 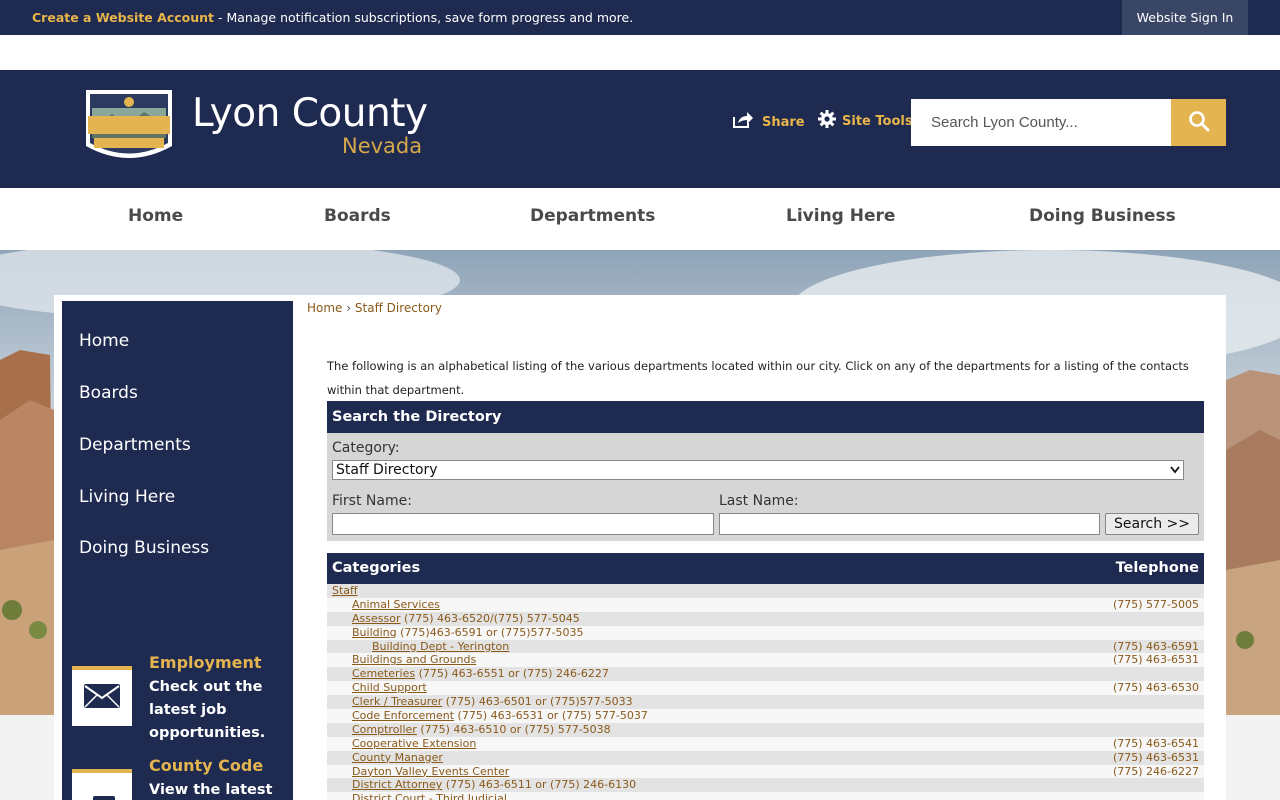 What do you see at coordinates (372, 501) in the screenshot?
I see `first-name-label: First Name:` at bounding box center [372, 501].